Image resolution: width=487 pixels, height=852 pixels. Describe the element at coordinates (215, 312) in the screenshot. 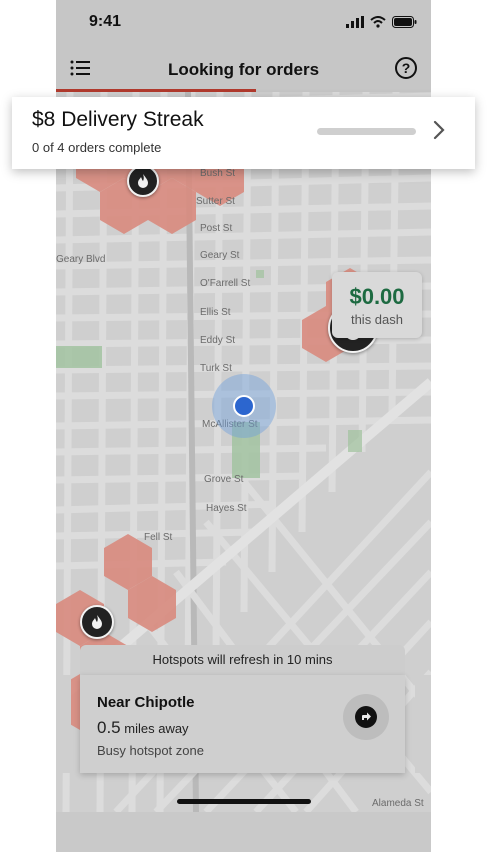

I see `street-label: Ellis St` at that location.